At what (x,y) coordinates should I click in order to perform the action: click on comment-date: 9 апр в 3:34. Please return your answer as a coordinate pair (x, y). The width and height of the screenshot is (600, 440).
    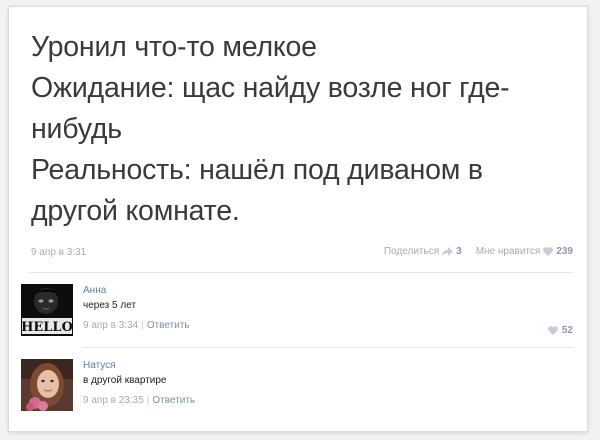
    Looking at the image, I should click on (110, 325).